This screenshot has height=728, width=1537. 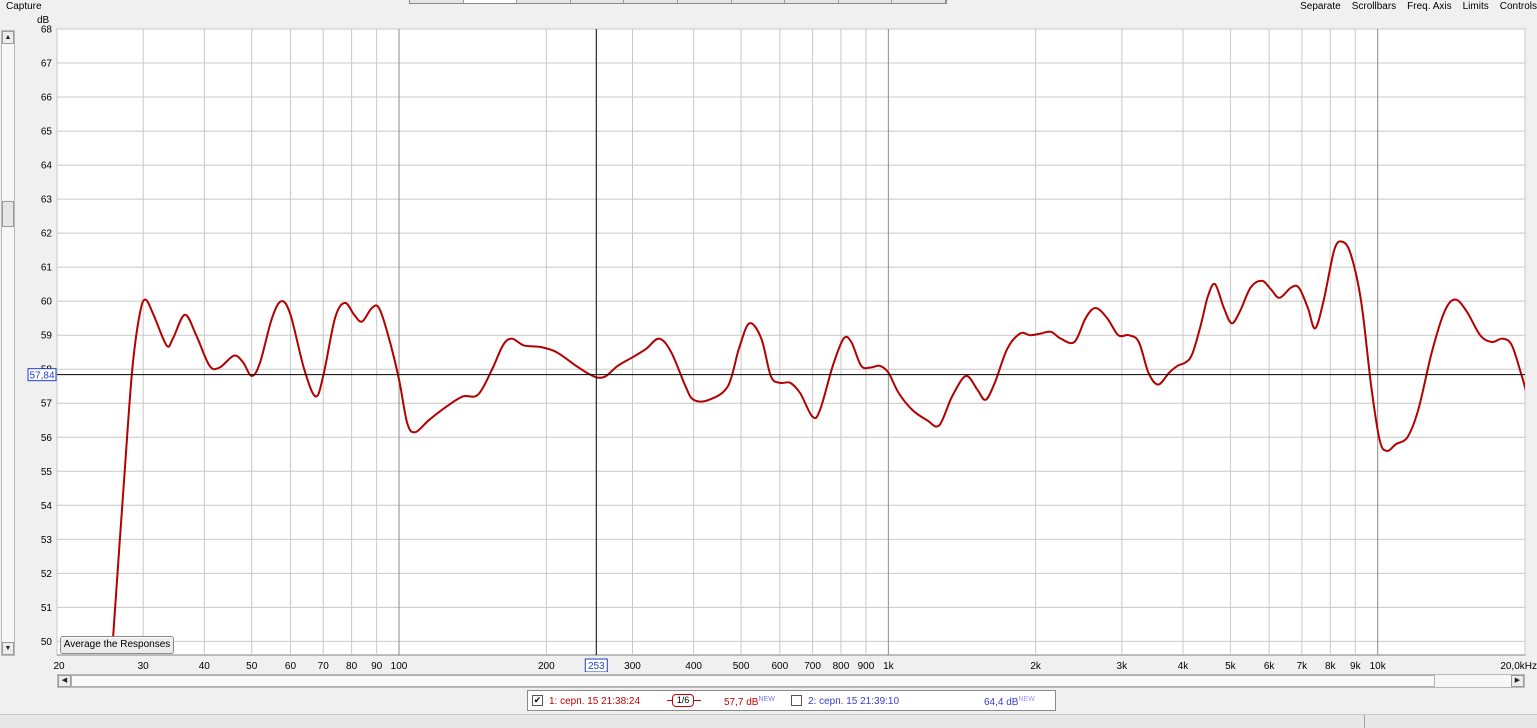 What do you see at coordinates (753, 681) in the screenshot?
I see `horizontal-scroll-thumb` at bounding box center [753, 681].